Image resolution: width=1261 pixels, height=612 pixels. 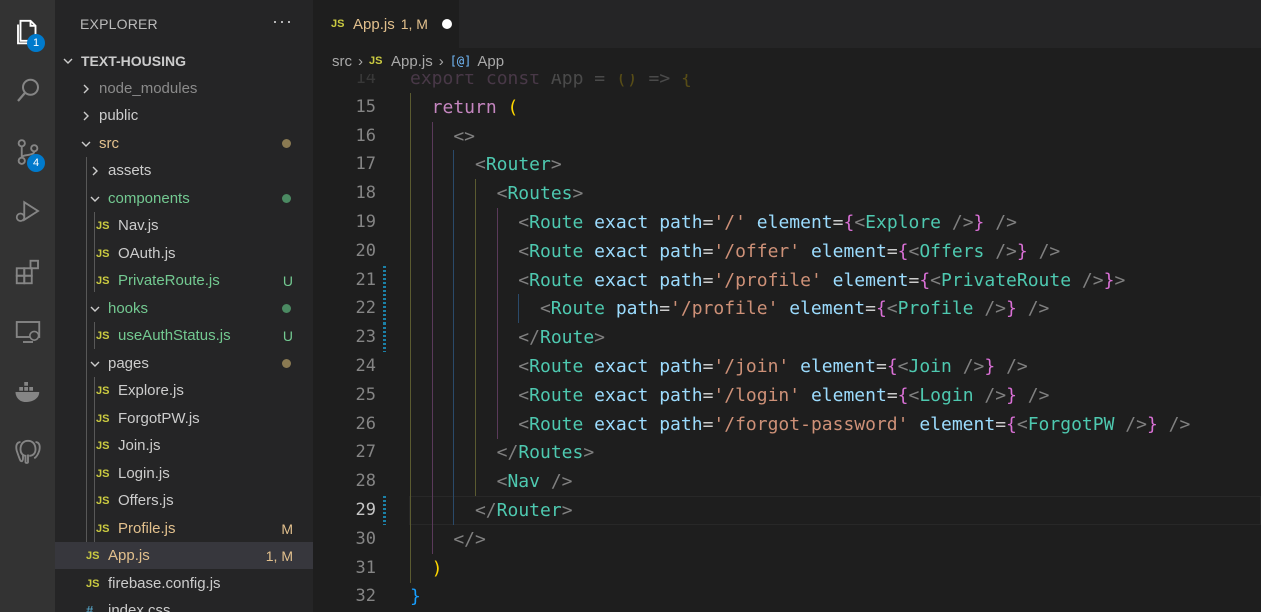 What do you see at coordinates (386, 24) in the screenshot?
I see `tab-app-js: JS App.js 1, M` at bounding box center [386, 24].